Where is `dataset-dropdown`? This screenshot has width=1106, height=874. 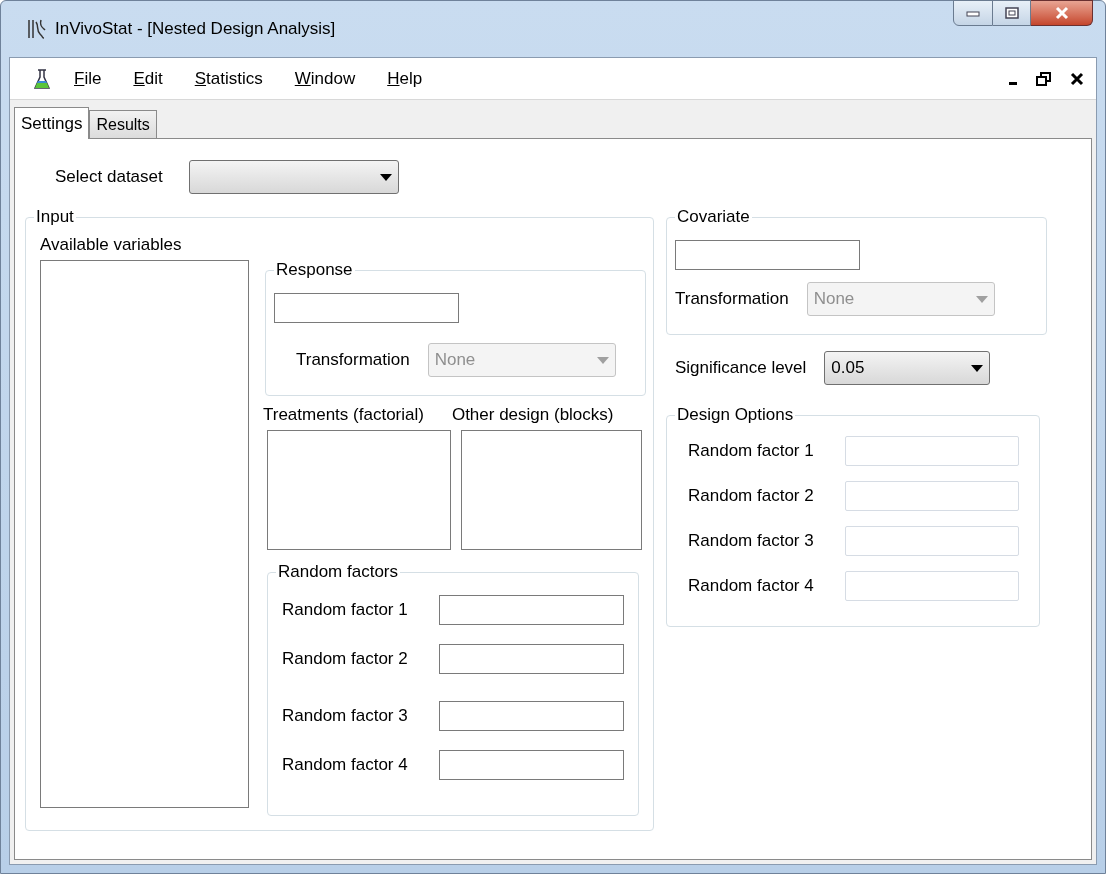 dataset-dropdown is located at coordinates (293, 177).